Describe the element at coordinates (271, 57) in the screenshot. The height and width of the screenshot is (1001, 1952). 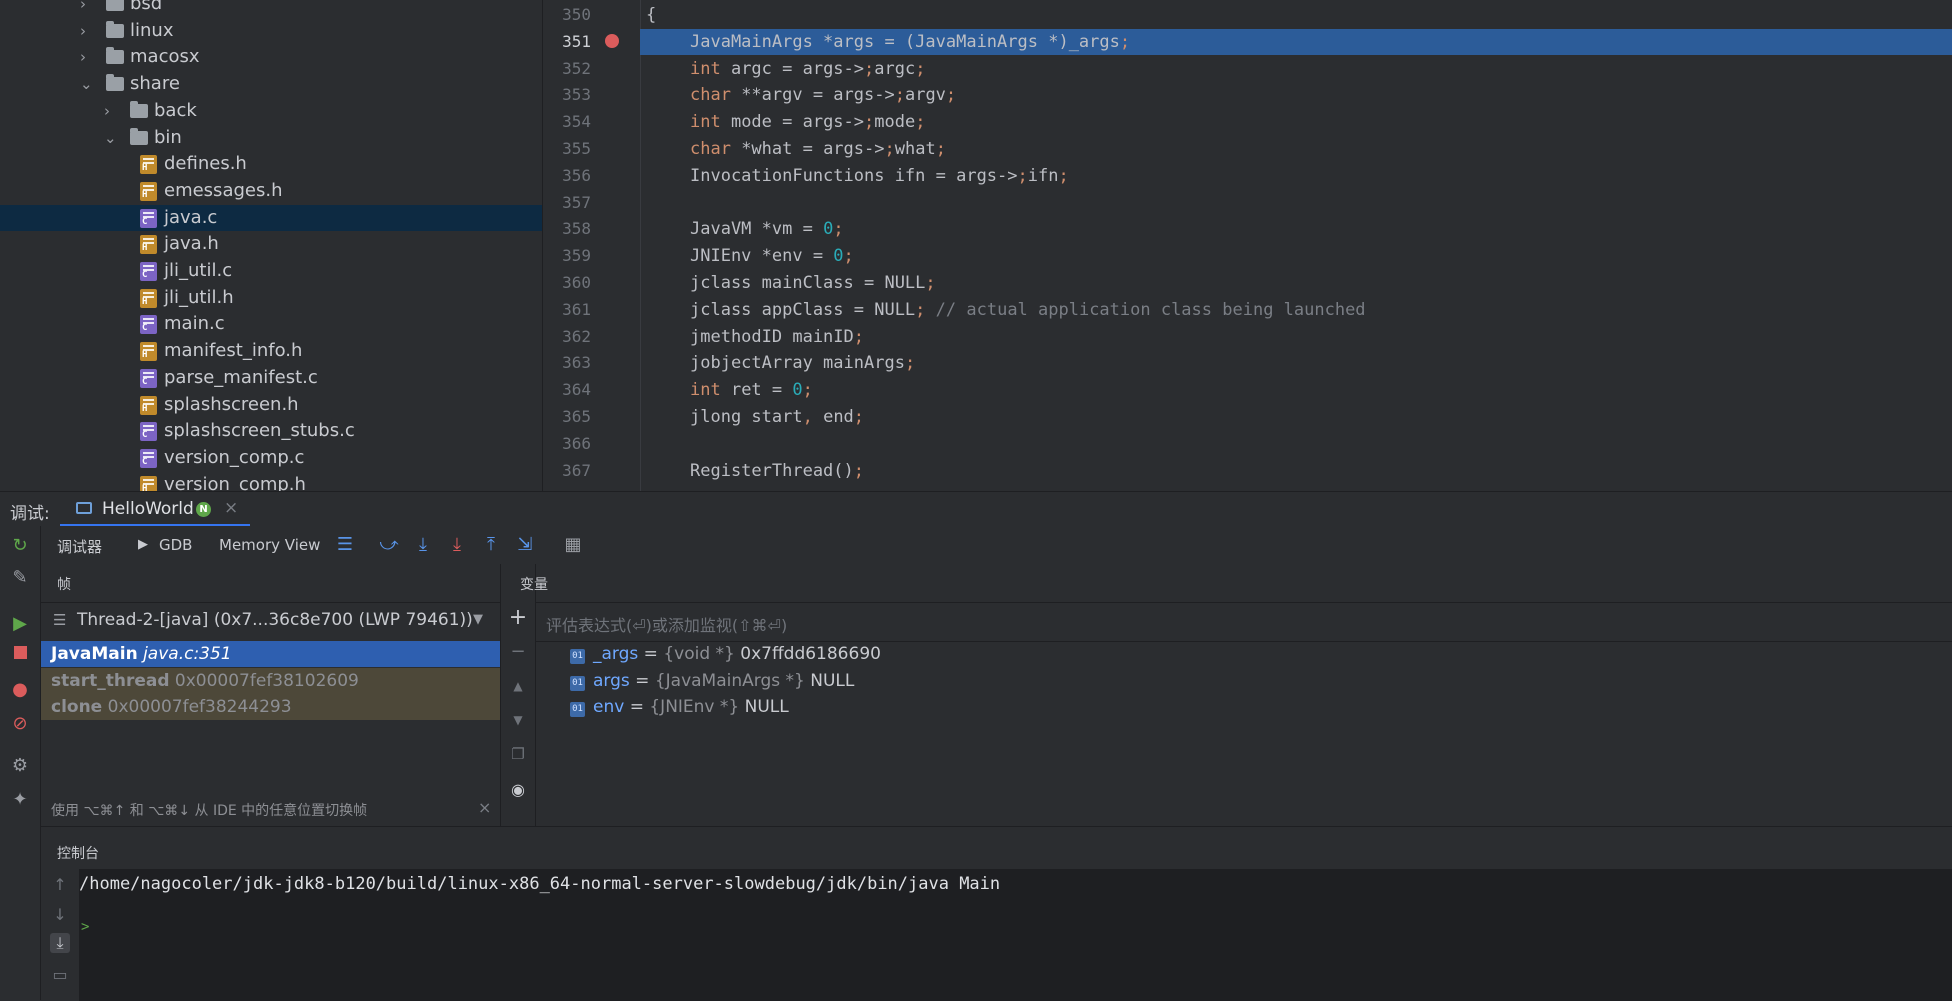
I see `tree-item: › macosx` at that location.